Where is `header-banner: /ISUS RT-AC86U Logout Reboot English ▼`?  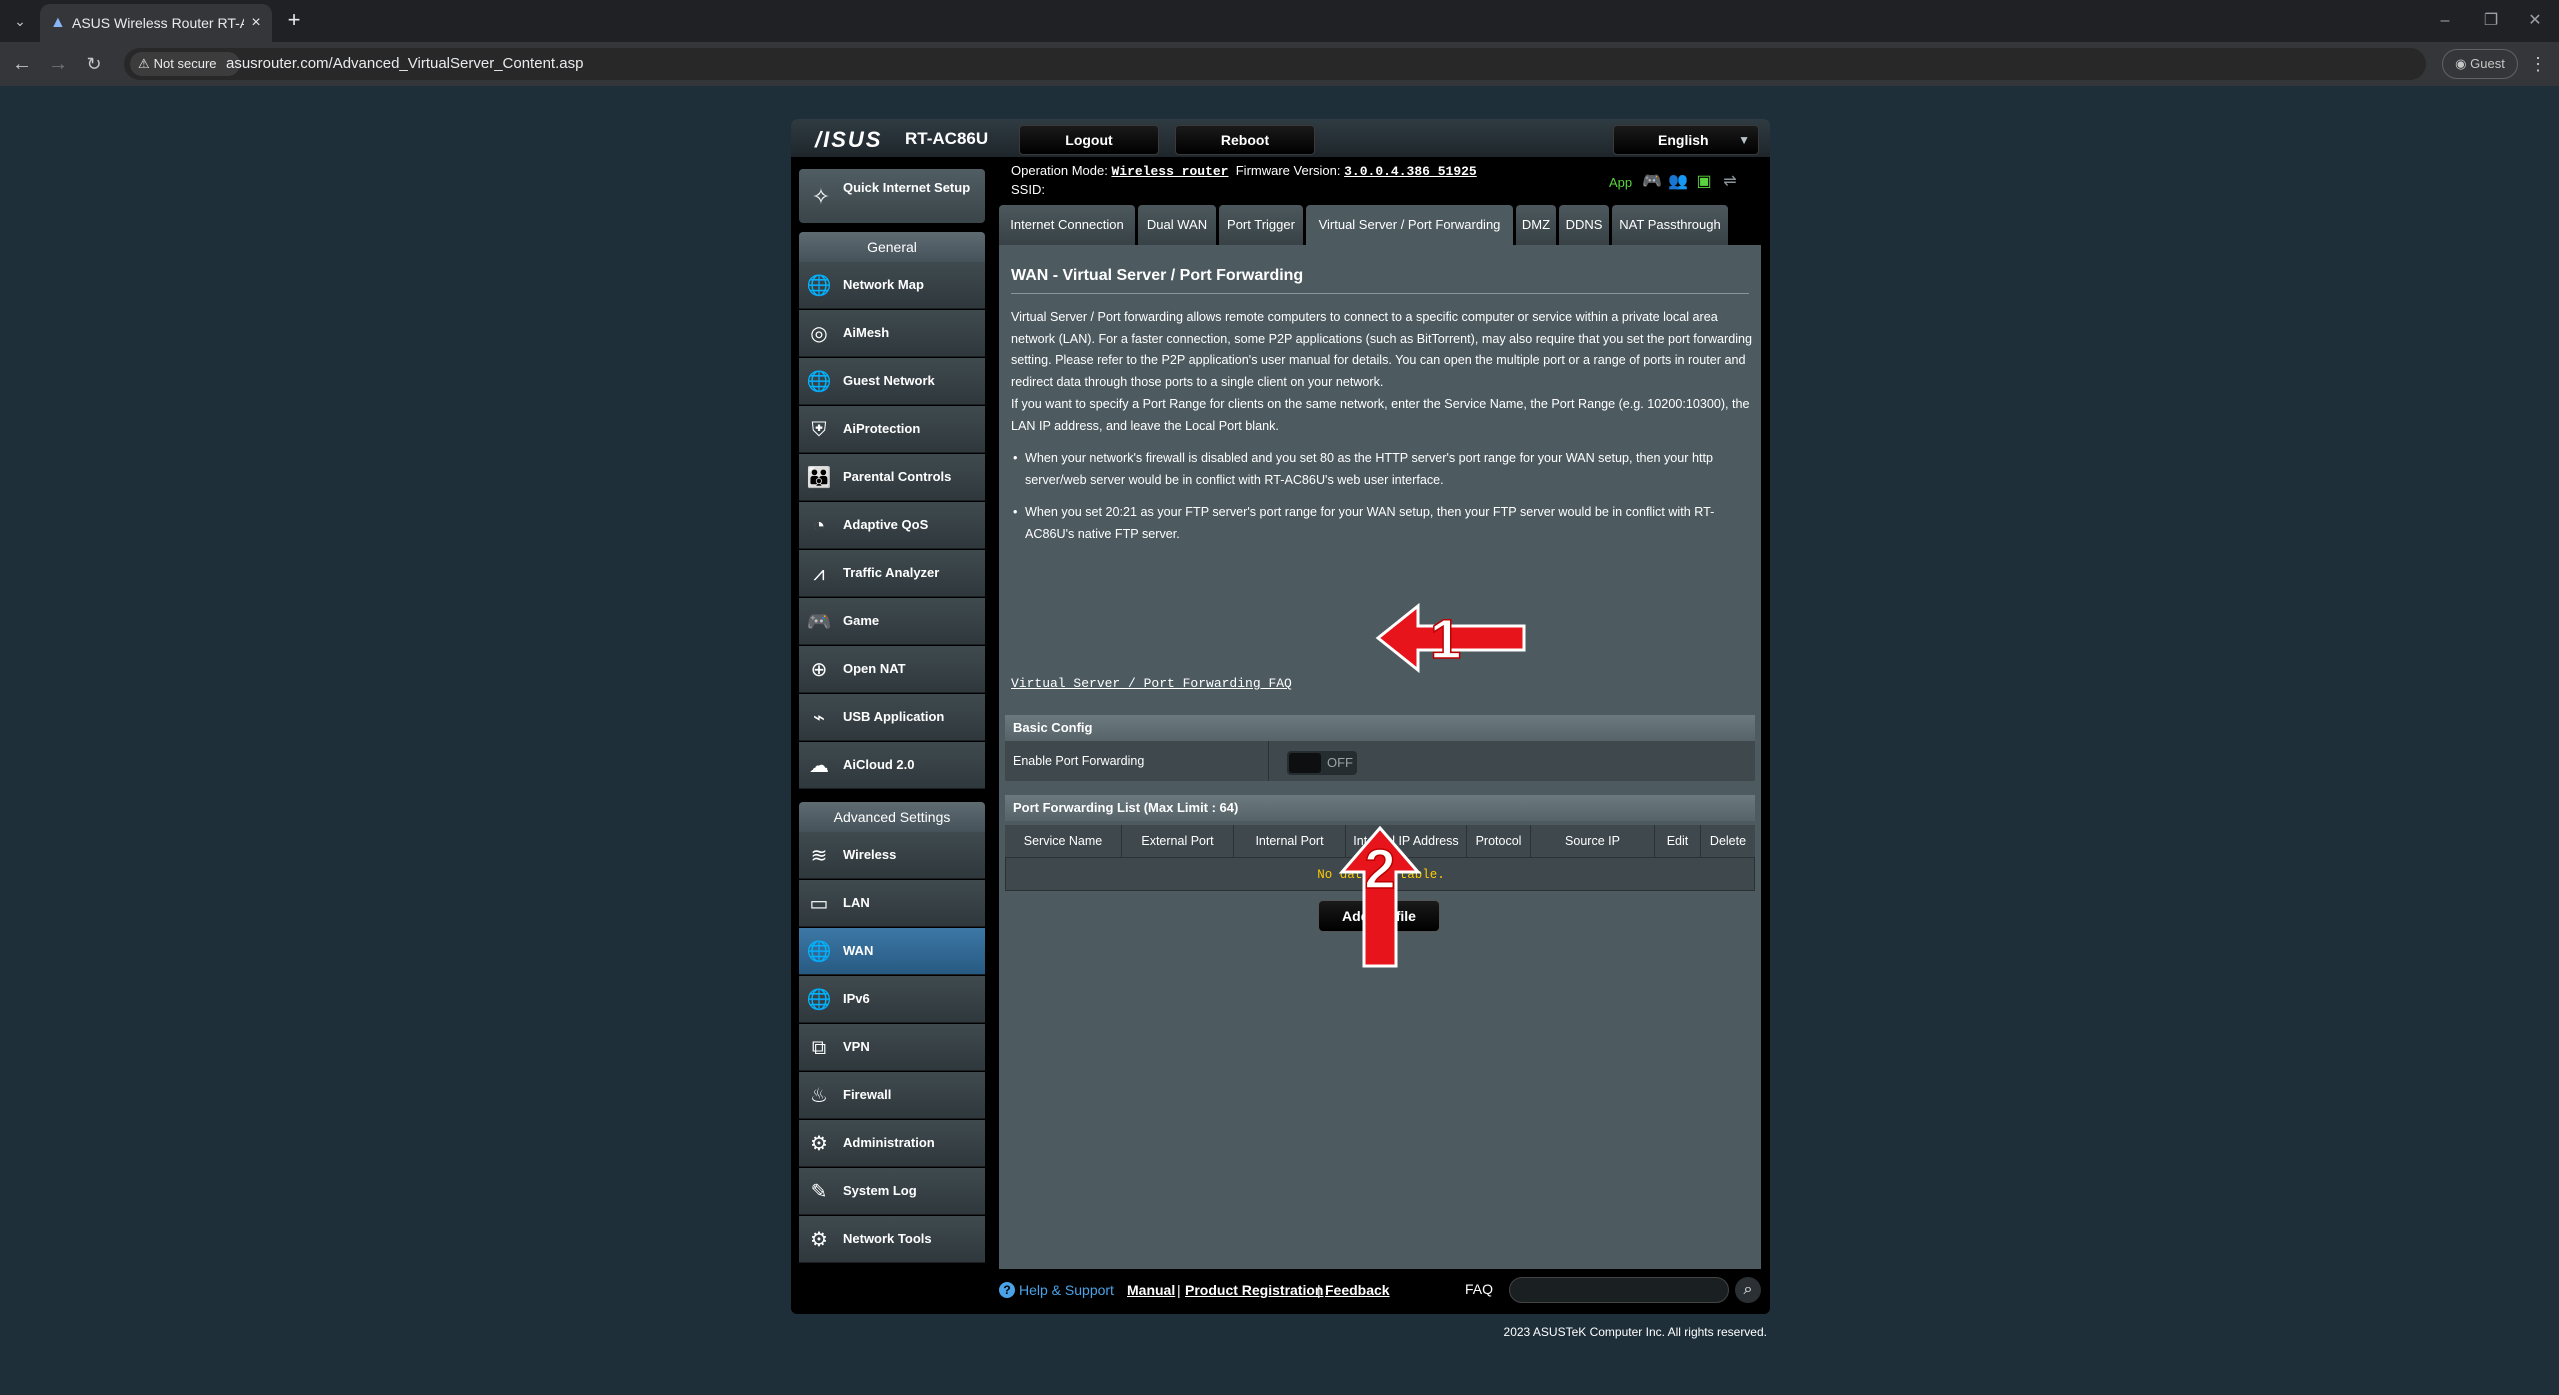
header-banner: /ISUS RT-AC86U Logout Reboot English ▼ is located at coordinates (1280, 138).